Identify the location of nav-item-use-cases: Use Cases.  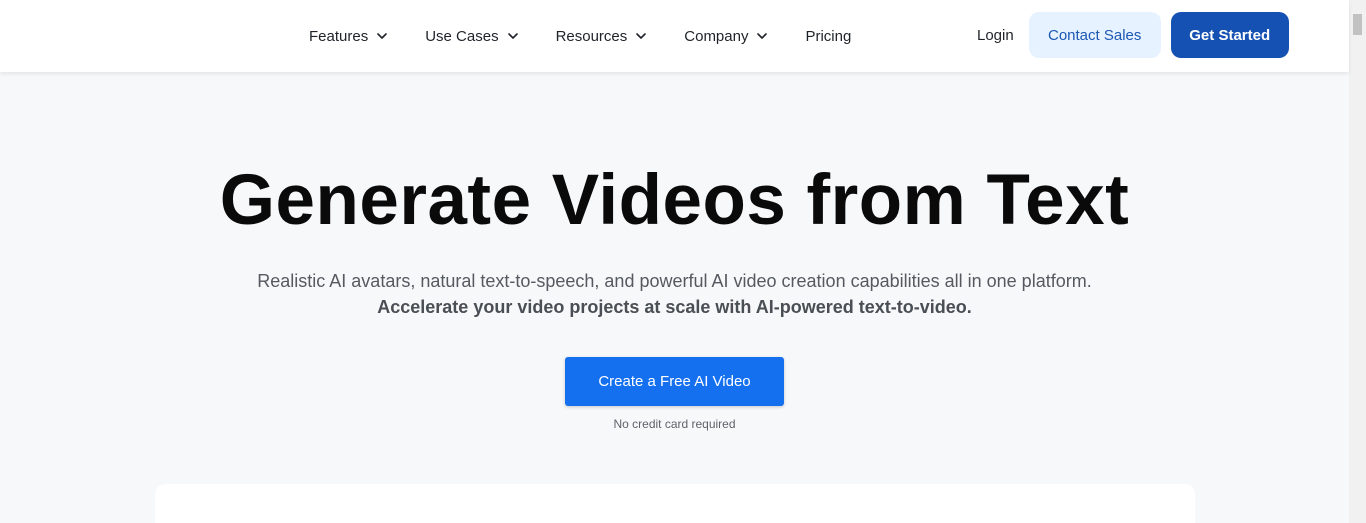
(471, 36).